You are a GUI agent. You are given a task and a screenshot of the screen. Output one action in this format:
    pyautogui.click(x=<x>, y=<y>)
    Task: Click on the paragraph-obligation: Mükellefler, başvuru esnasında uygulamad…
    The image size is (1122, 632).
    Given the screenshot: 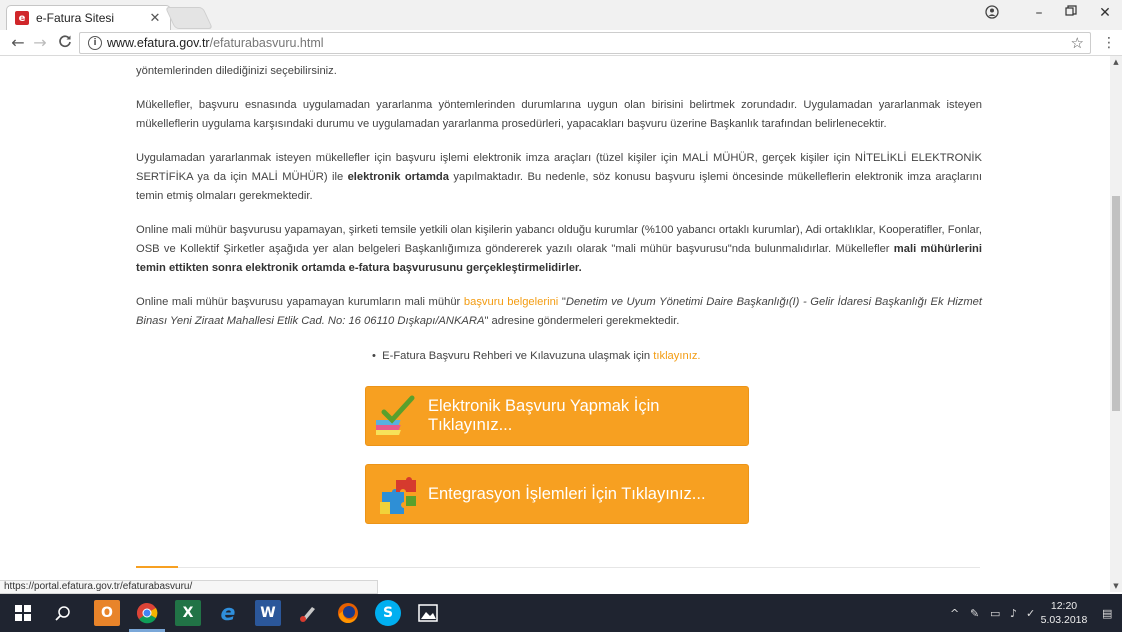 What is the action you would take?
    pyautogui.click(x=559, y=114)
    